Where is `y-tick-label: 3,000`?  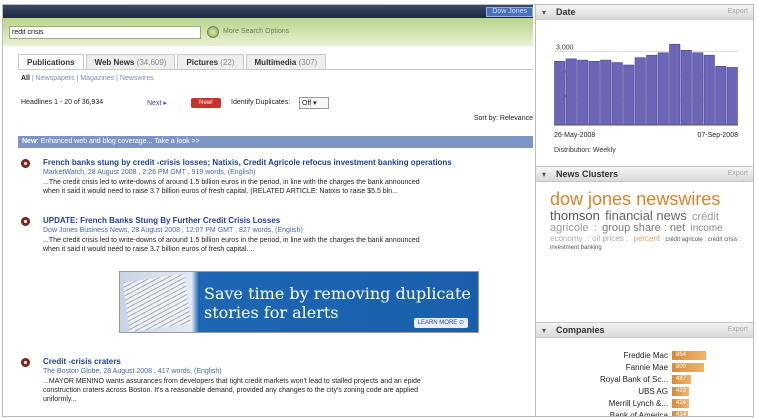
y-tick-label: 3,000 is located at coordinates (565, 48).